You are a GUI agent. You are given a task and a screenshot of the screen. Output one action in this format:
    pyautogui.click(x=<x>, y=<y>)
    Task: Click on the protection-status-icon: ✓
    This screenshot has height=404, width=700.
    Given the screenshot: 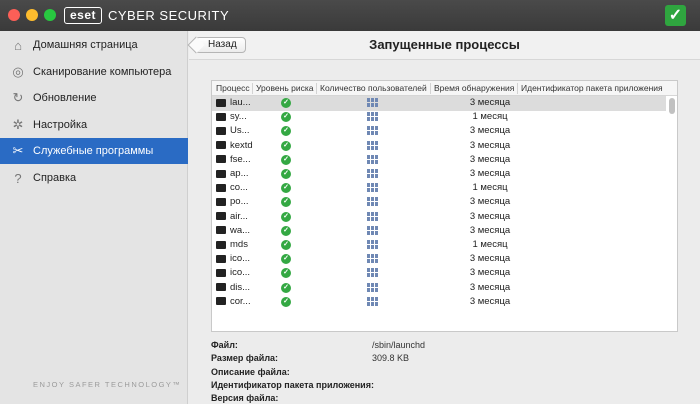 What is the action you would take?
    pyautogui.click(x=675, y=15)
    